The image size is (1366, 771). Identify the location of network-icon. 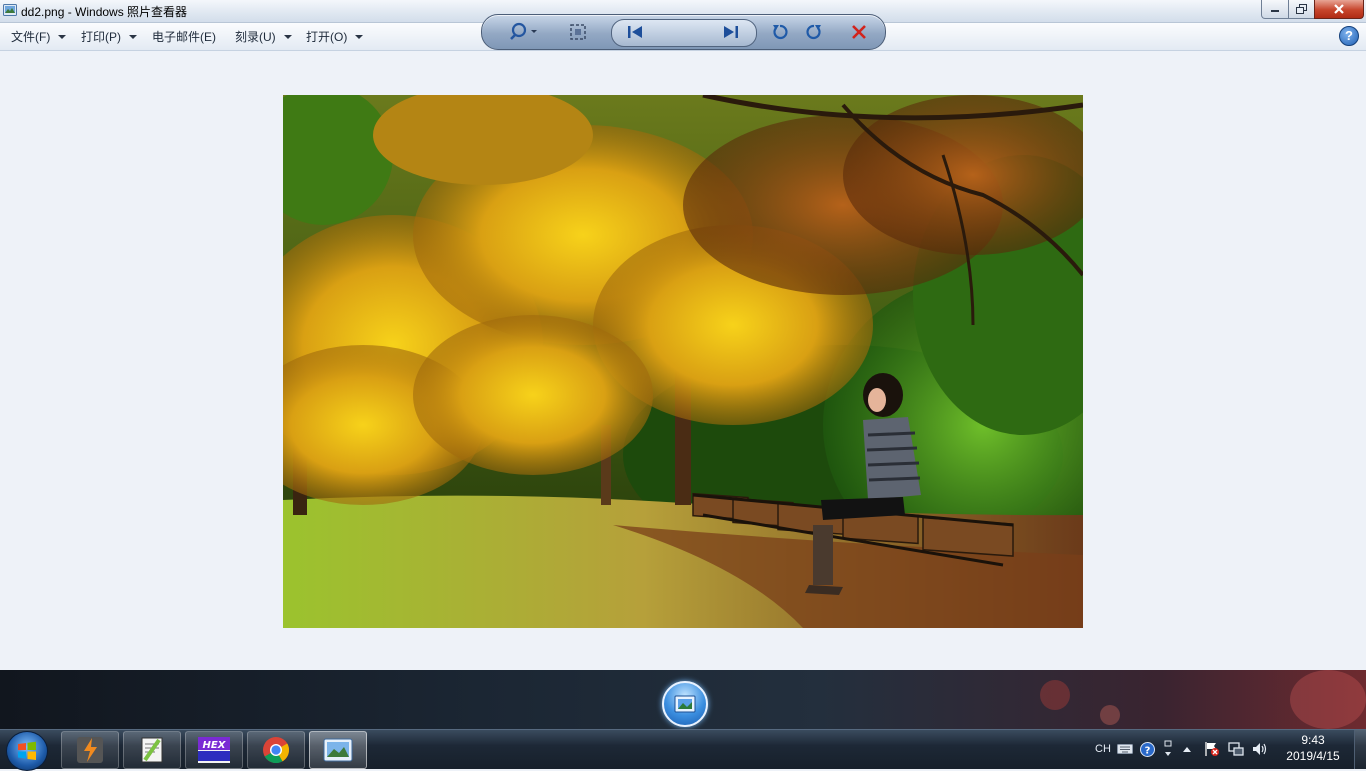
(1236, 749).